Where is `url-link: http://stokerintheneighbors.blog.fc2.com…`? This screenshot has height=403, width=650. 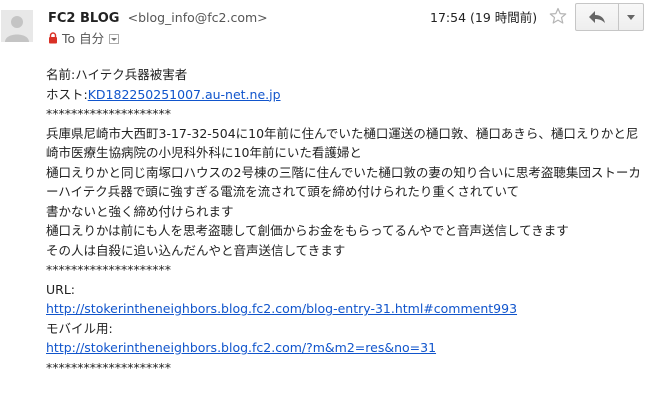
url-link: http://stokerintheneighbors.blog.fc2.com… is located at coordinates (281, 308).